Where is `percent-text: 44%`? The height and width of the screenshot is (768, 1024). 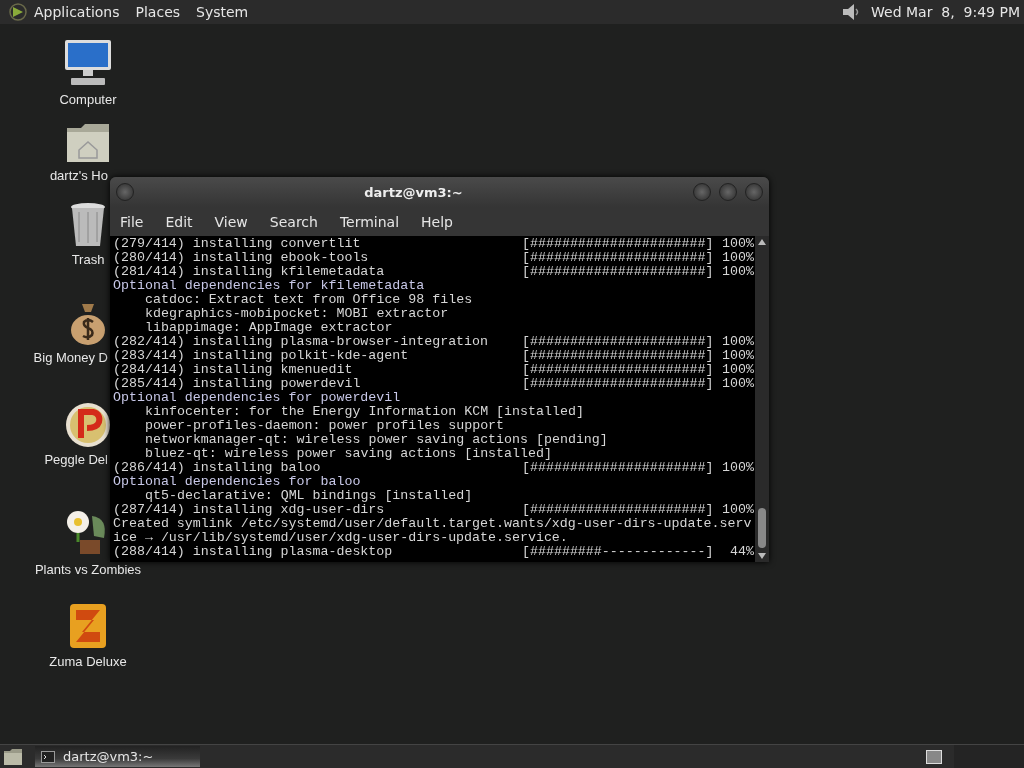 percent-text: 44% is located at coordinates (741, 552).